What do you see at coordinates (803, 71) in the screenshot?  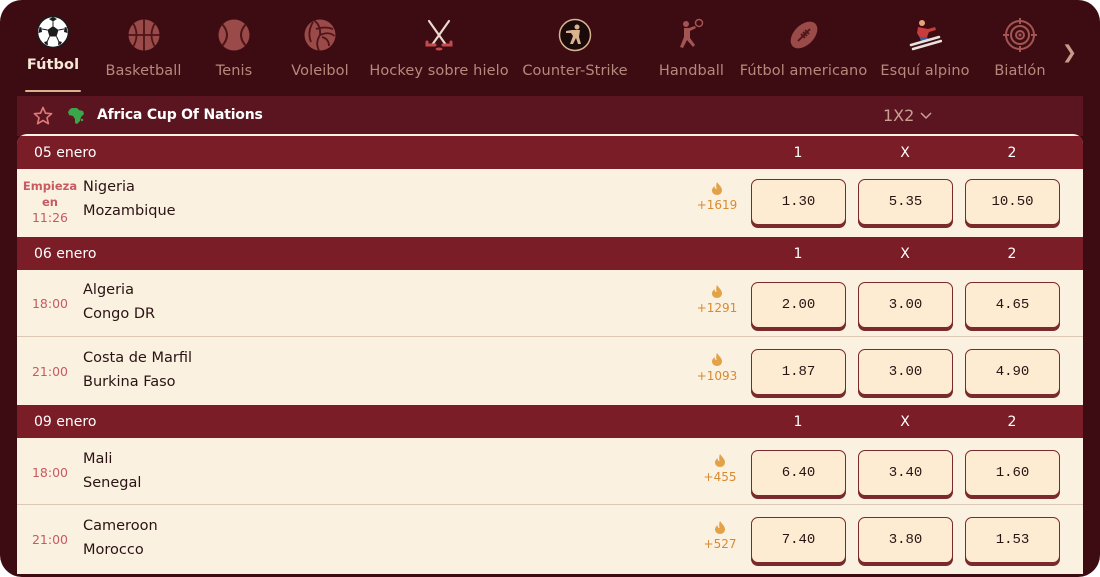 I see `tab-label: Fútbol americano` at bounding box center [803, 71].